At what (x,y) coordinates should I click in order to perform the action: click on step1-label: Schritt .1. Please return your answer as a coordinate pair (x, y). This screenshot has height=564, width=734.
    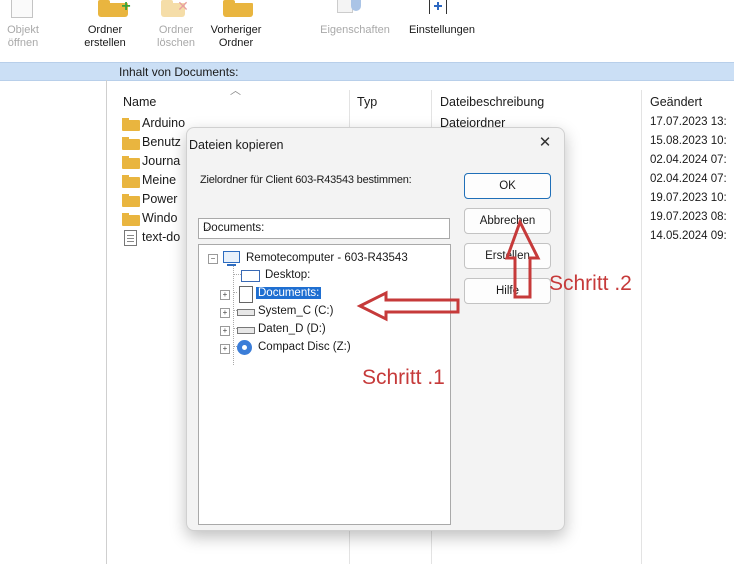
    Looking at the image, I should click on (403, 377).